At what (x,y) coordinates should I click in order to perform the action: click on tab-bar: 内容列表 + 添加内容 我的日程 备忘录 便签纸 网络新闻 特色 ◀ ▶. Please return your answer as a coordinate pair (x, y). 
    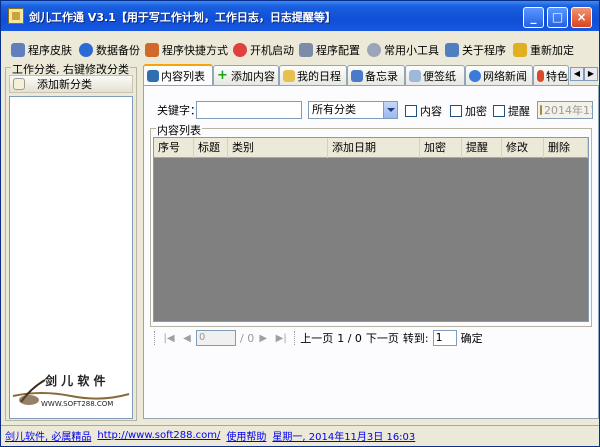
    Looking at the image, I should click on (371, 75).